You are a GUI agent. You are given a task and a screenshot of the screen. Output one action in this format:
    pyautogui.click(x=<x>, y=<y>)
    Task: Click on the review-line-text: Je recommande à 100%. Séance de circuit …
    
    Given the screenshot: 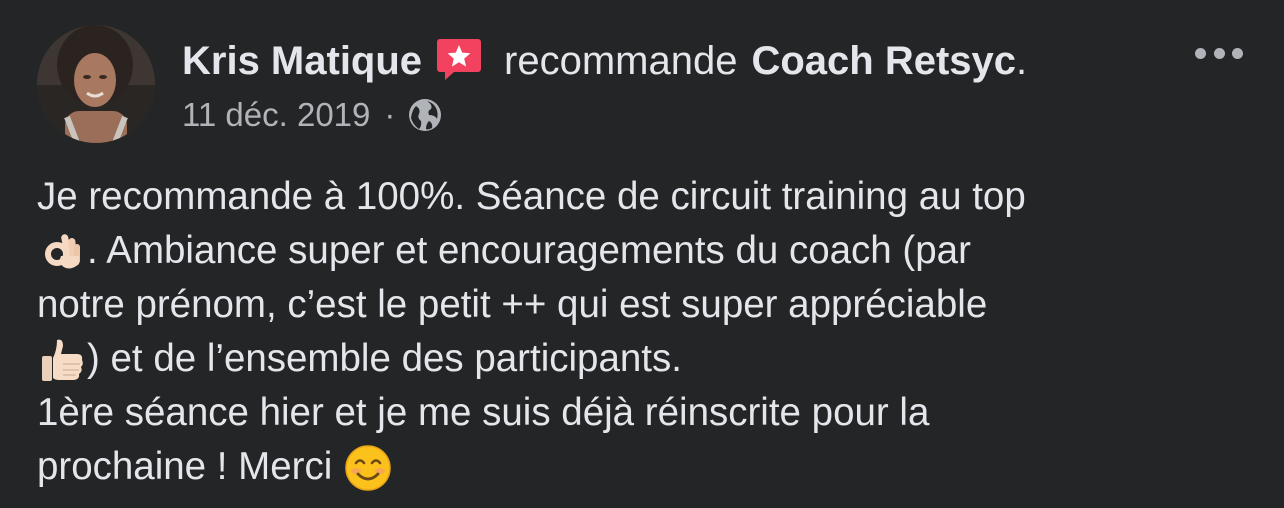 What is the action you would take?
    pyautogui.click(x=531, y=196)
    